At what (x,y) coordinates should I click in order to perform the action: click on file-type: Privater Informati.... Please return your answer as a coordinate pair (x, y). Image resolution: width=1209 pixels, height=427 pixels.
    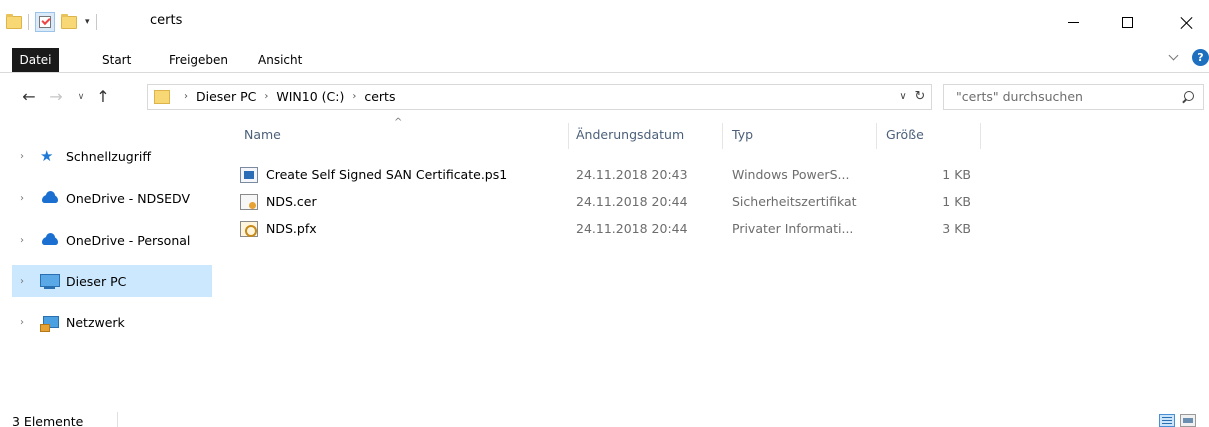
    Looking at the image, I should click on (793, 228).